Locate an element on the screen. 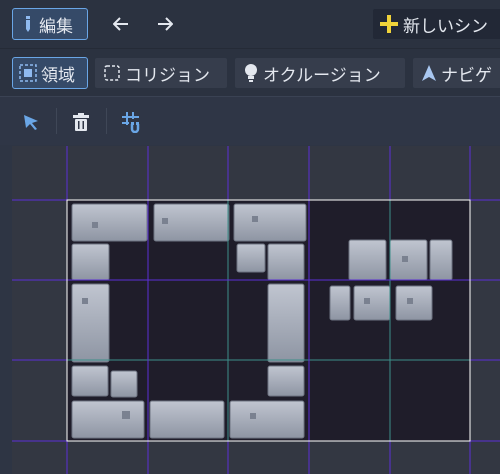  new-scene-button: 新しいシン is located at coordinates (436, 24).